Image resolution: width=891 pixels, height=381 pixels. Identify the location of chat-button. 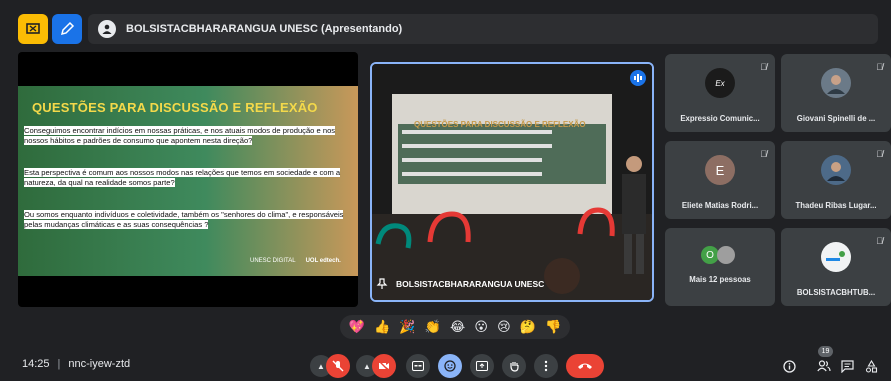
(847, 366).